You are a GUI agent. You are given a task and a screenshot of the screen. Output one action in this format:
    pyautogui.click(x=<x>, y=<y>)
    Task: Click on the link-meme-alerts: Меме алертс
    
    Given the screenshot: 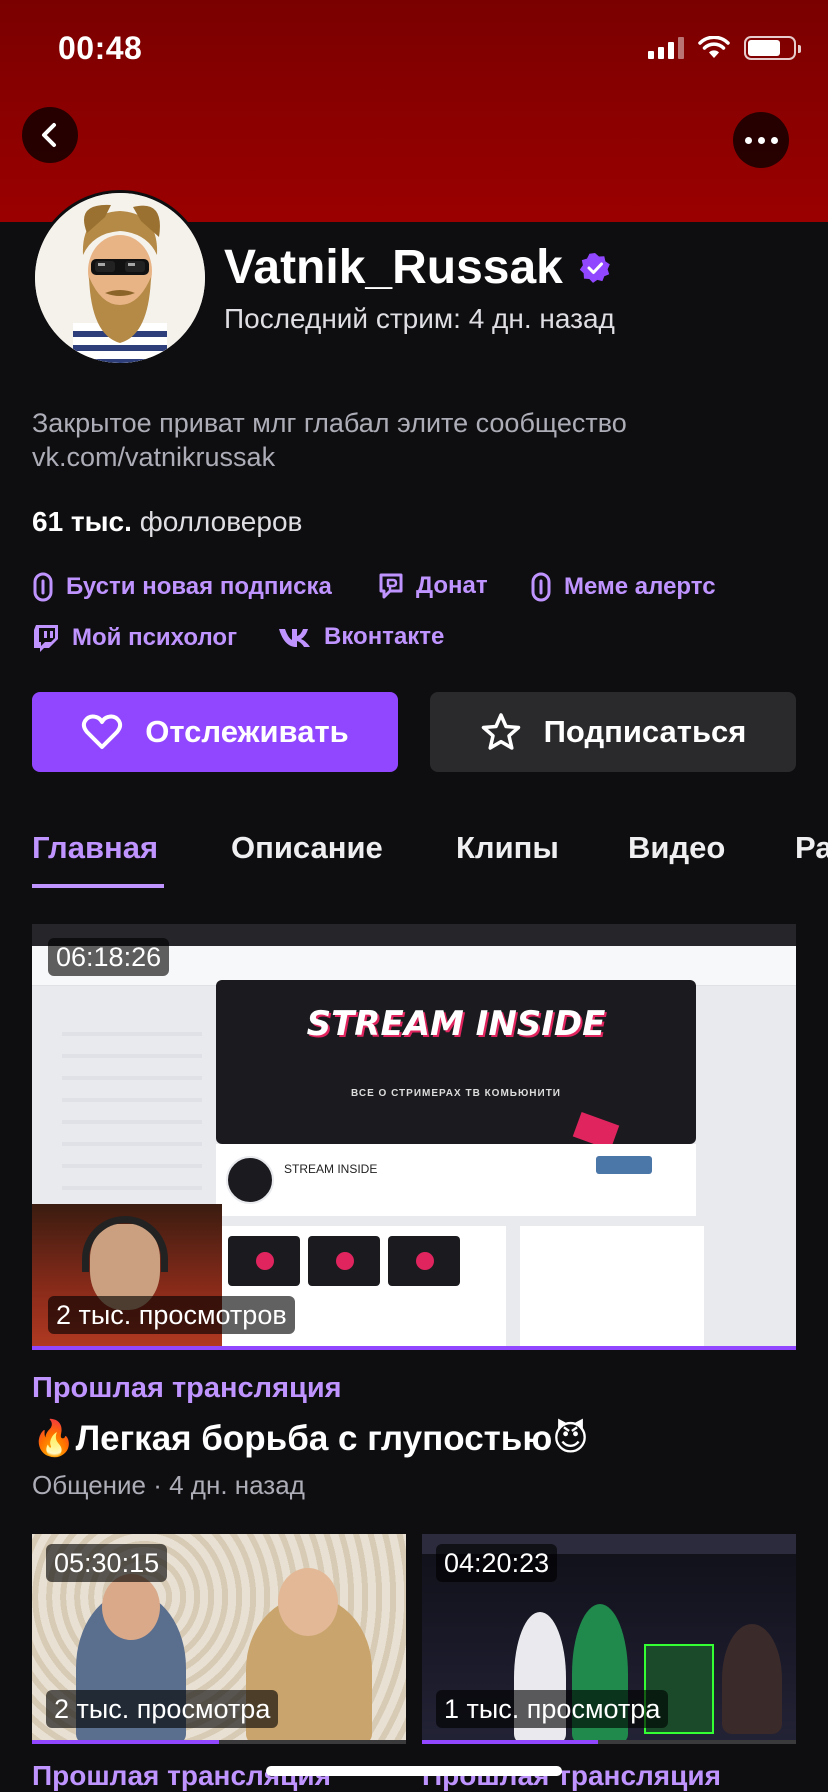 What is the action you would take?
    pyautogui.click(x=623, y=587)
    